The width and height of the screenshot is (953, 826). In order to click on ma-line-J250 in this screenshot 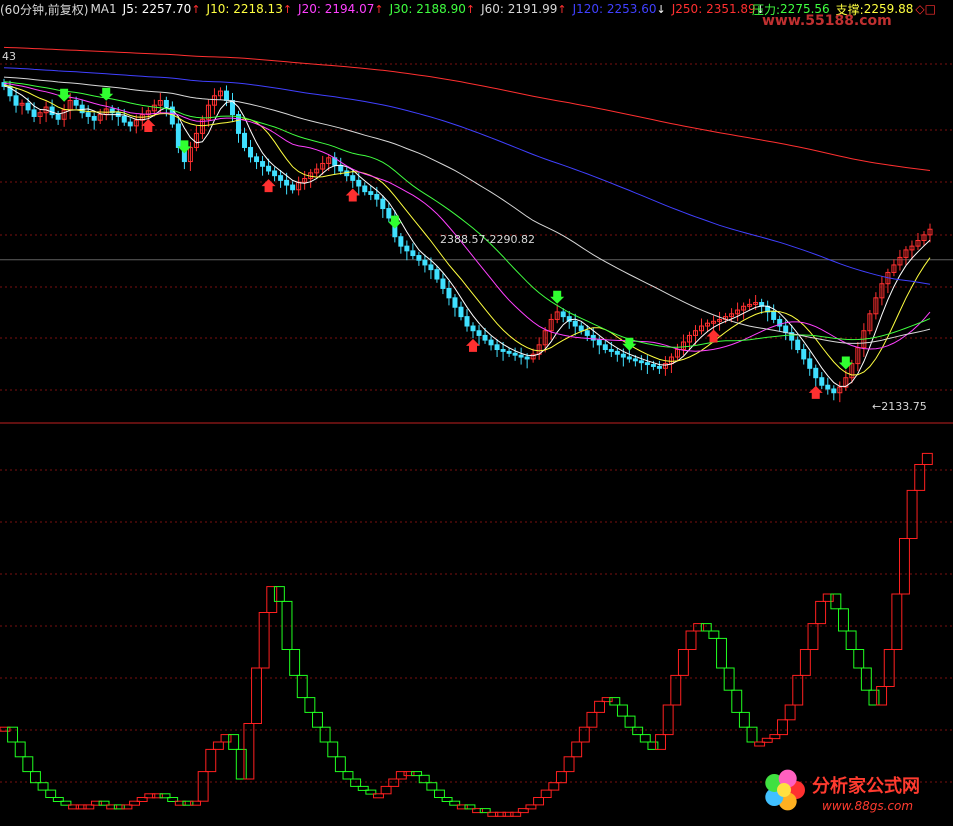, I will do `click(467, 108)`.